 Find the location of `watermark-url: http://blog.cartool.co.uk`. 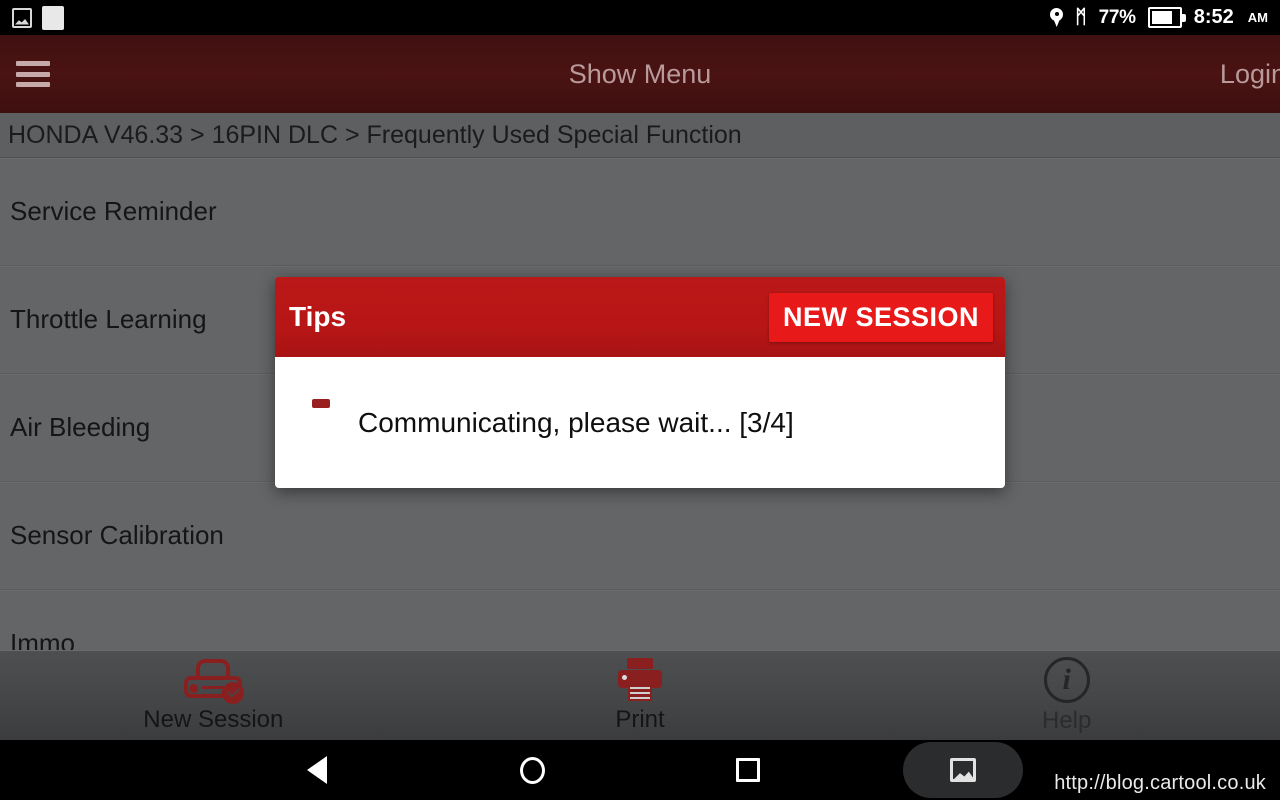

watermark-url: http://blog.cartool.co.uk is located at coordinates (1160, 783).